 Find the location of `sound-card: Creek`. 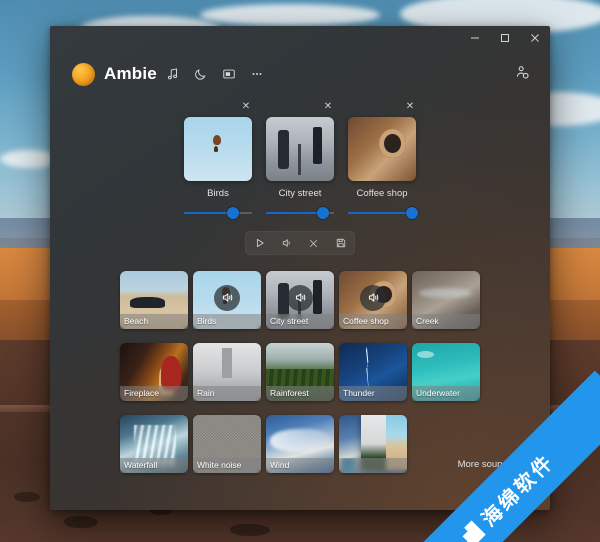

sound-card: Creek is located at coordinates (446, 300).